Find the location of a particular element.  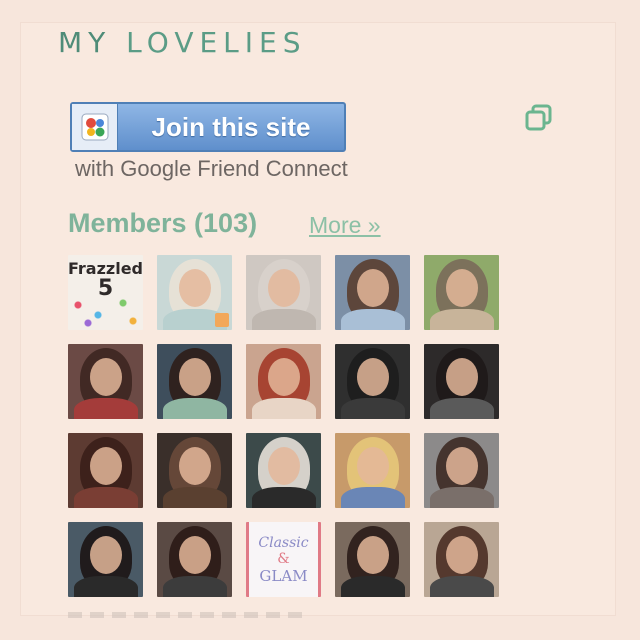

google-friend-connect-icon is located at coordinates (95, 127).